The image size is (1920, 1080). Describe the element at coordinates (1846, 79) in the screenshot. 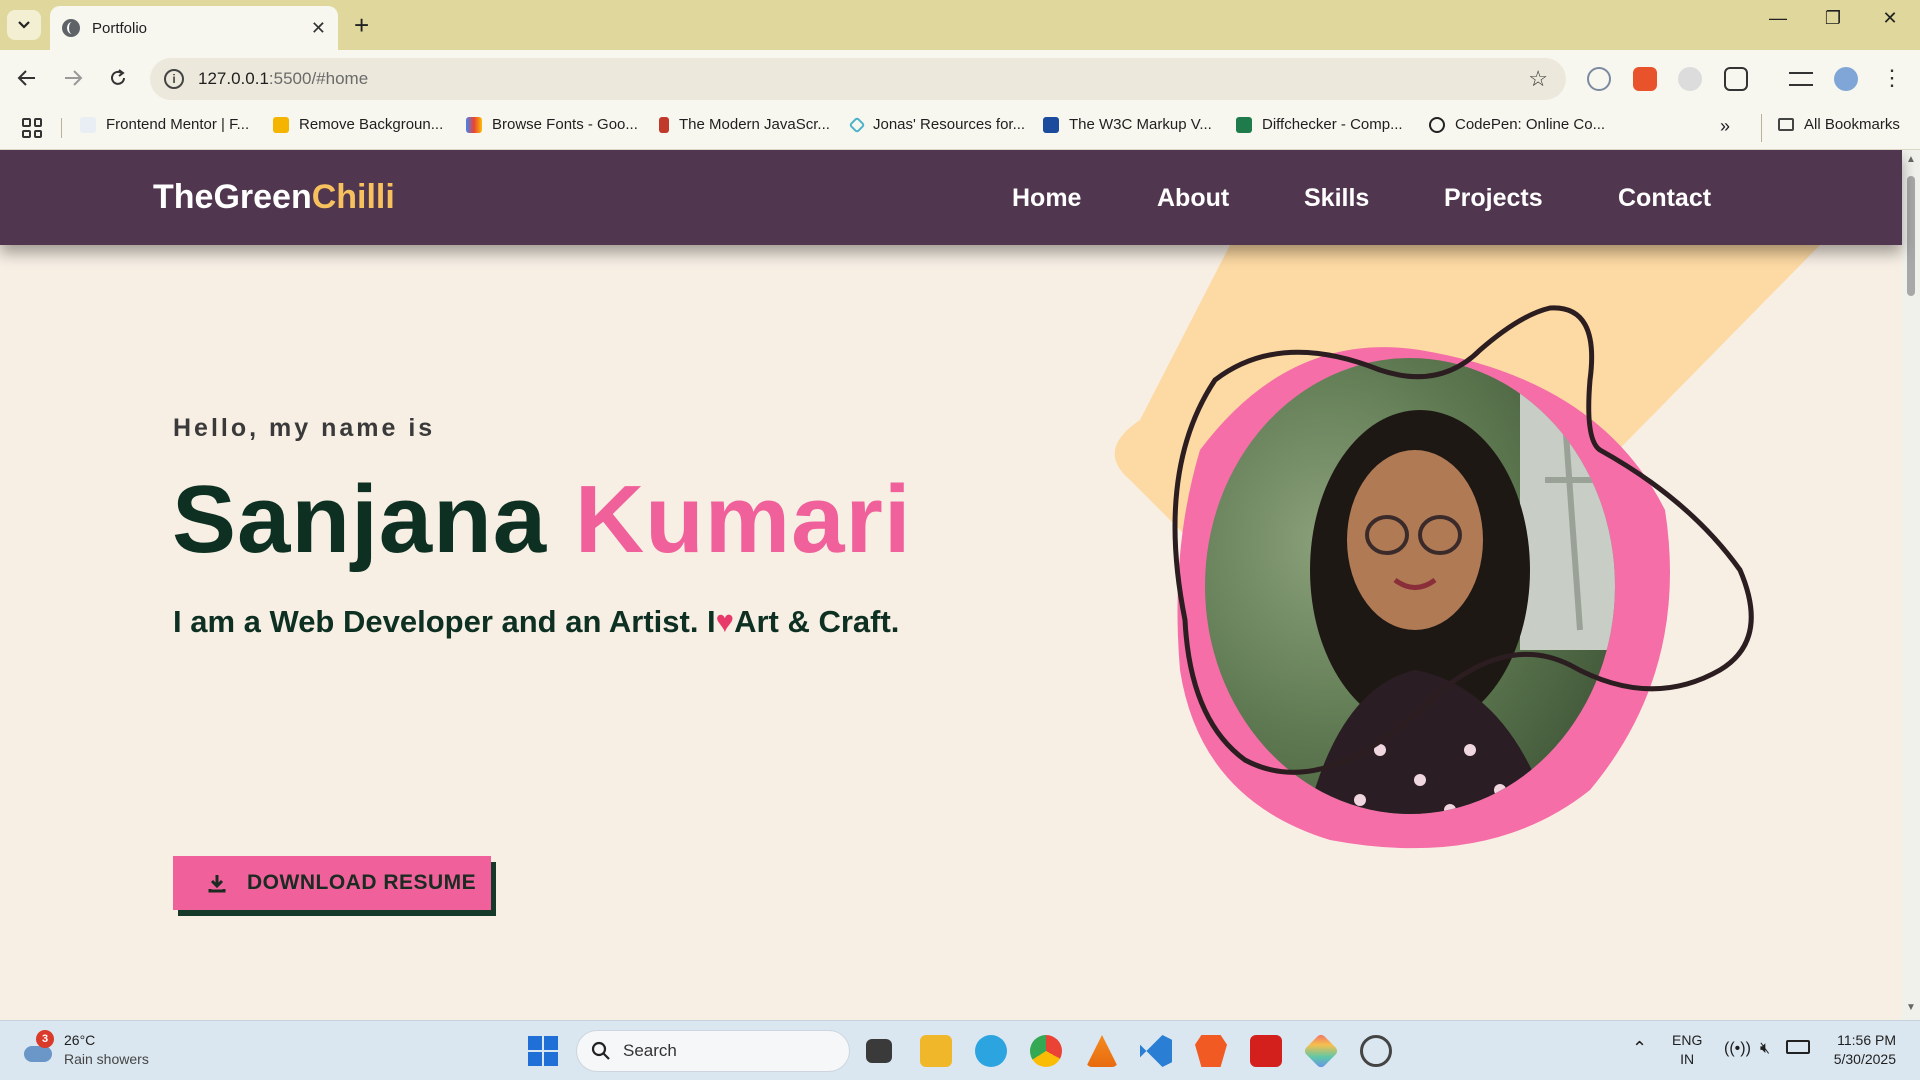

I see `profile-avatar` at that location.